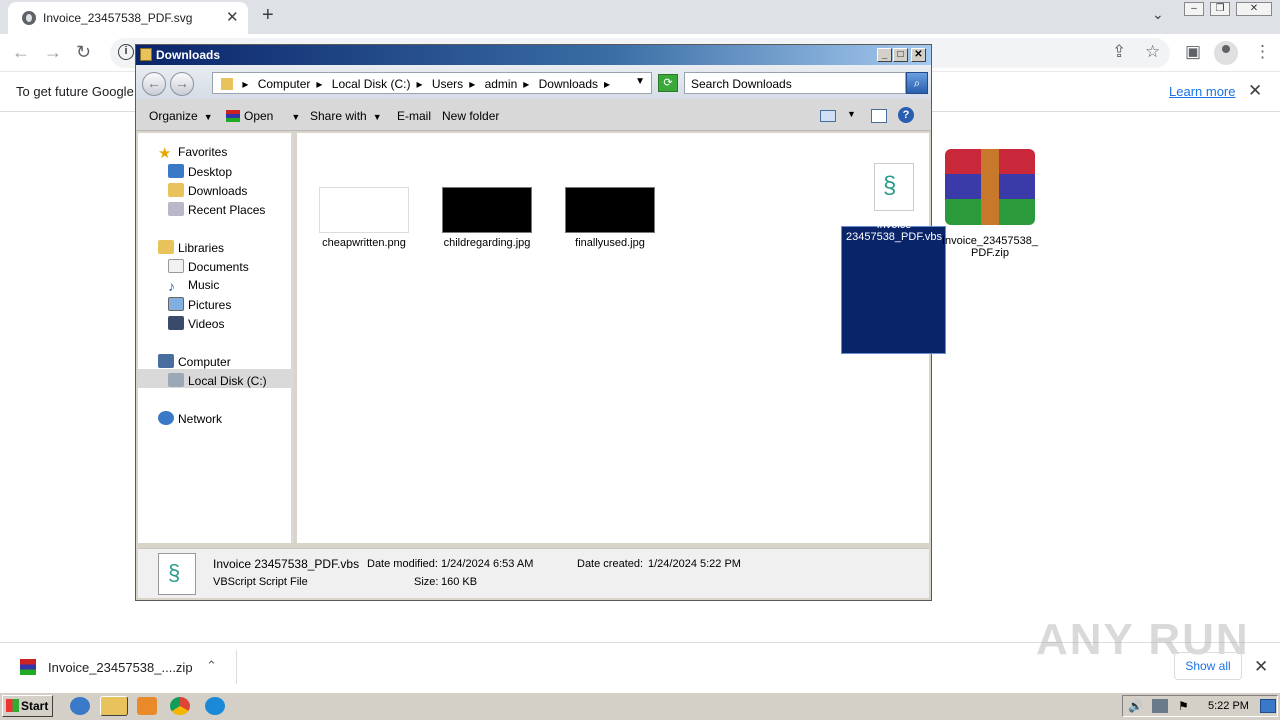 Image resolution: width=1280 pixels, height=720 pixels. Describe the element at coordinates (487, 564) in the screenshot. I see `date-modified-value: 1/24/2024 6:53 AM` at that location.